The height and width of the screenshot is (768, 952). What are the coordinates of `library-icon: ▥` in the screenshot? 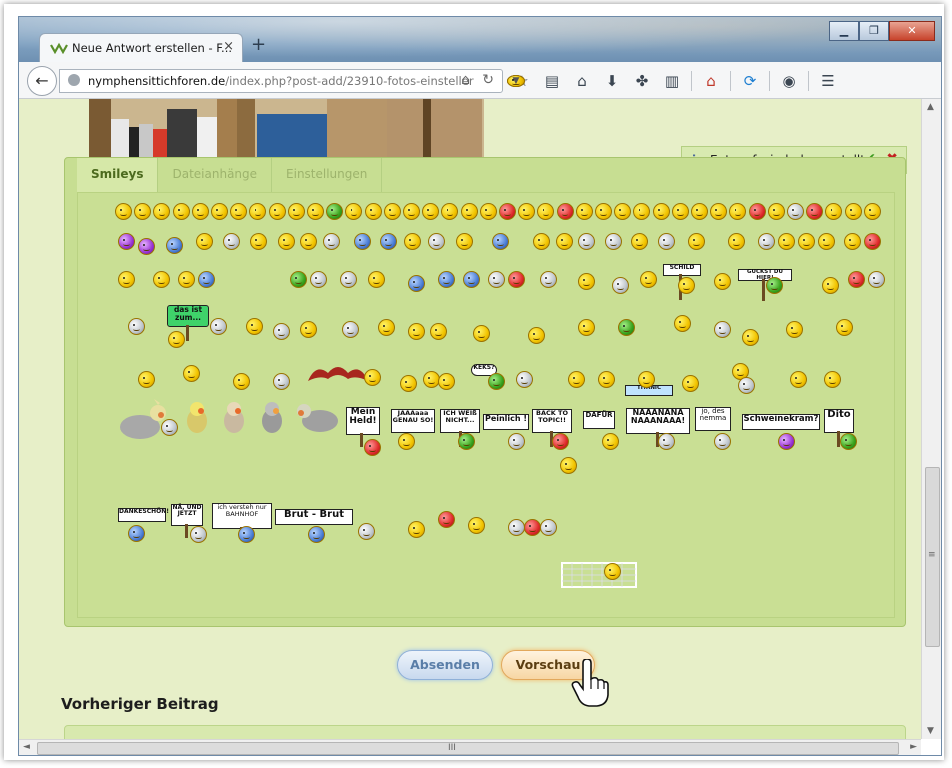 It's located at (672, 81).